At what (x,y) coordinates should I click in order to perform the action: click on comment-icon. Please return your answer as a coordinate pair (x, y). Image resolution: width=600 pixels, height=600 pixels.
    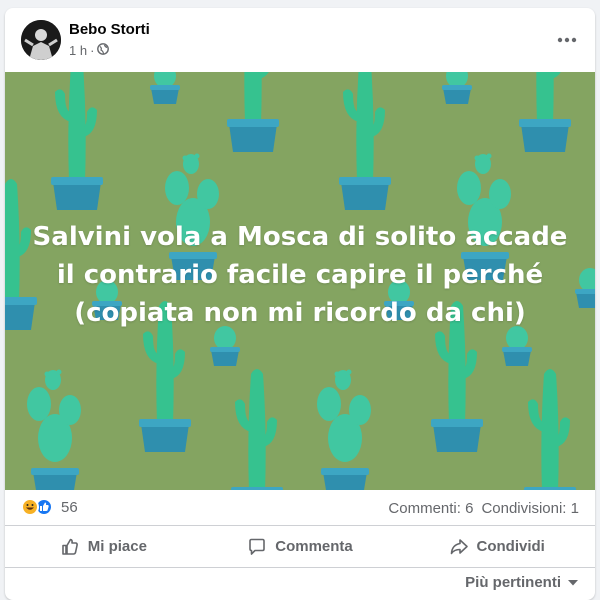
    Looking at the image, I should click on (257, 546).